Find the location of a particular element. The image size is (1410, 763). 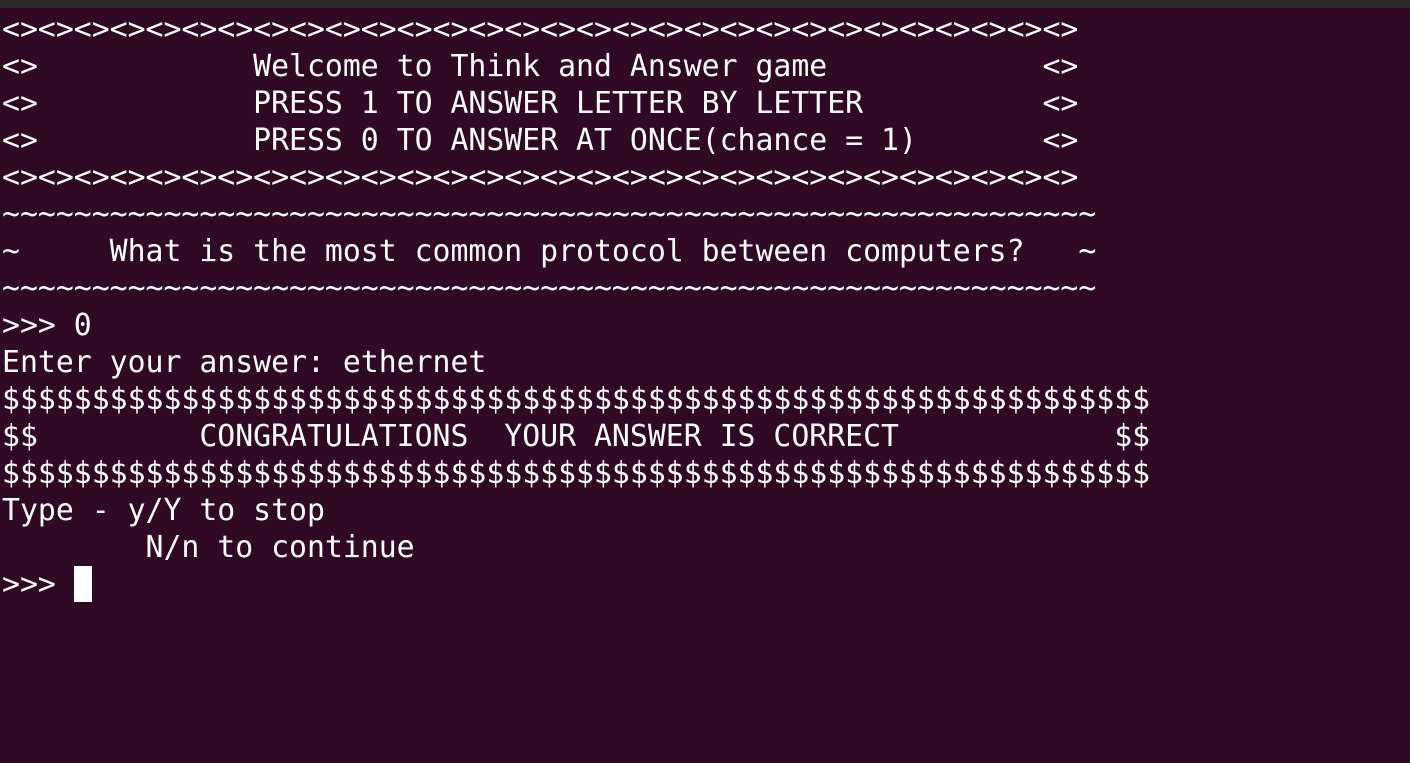

banner-option-1-line: <> PRESS 1 TO ANSWER LETTER BY LETTER <> is located at coordinates (540, 103).